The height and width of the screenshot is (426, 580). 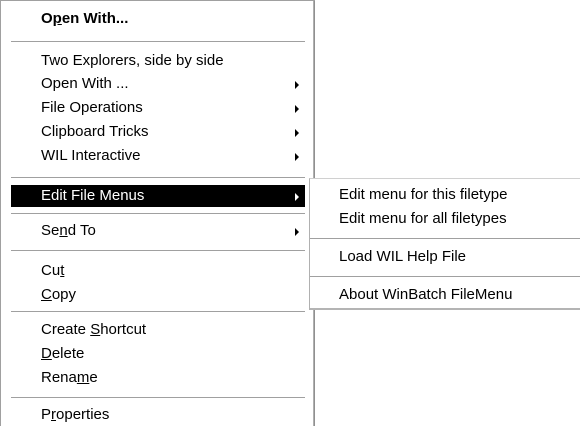 I want to click on menu-item-label: Load WIL Help File, so click(x=403, y=256).